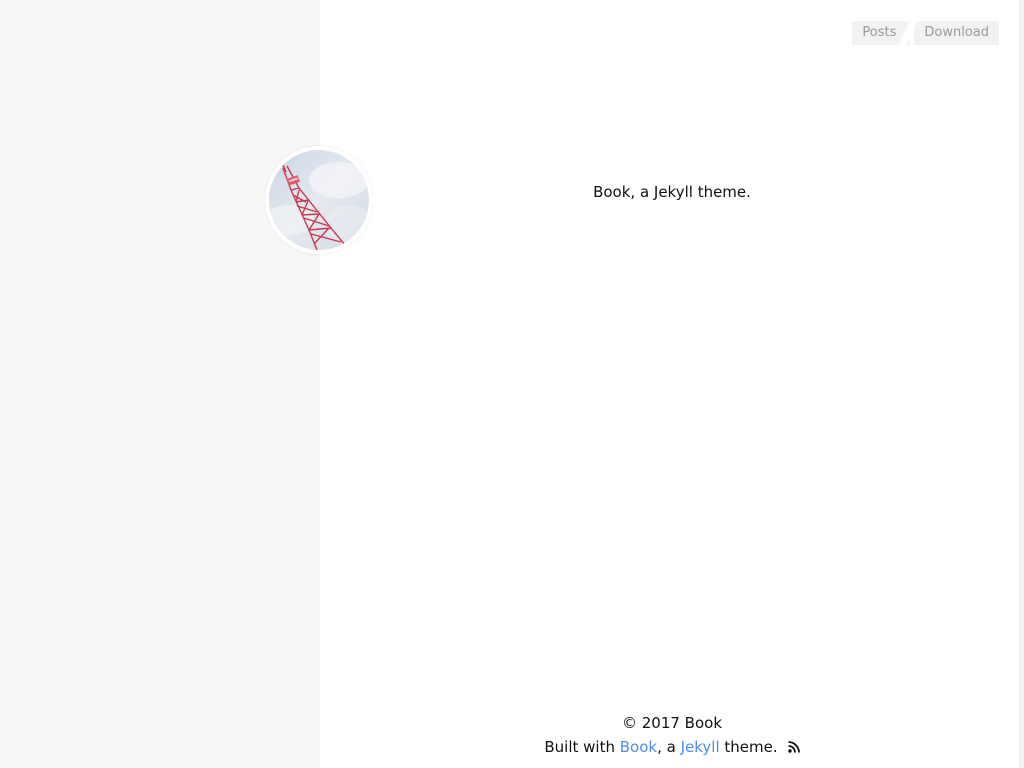 This screenshot has width=1024, height=768. Describe the element at coordinates (700, 747) in the screenshot. I see `jekyll-link: Jekyll` at that location.